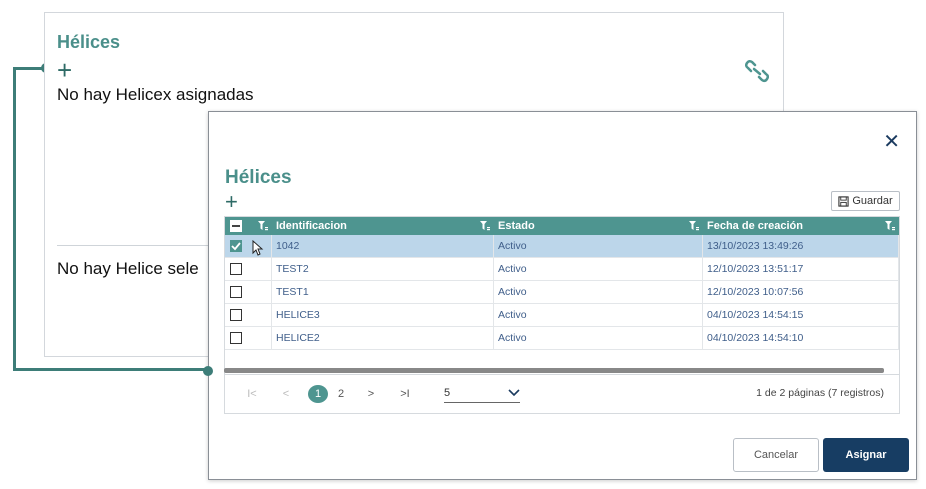  Describe the element at coordinates (383, 226) in the screenshot. I see `header-identificacion: Identificacion` at that location.